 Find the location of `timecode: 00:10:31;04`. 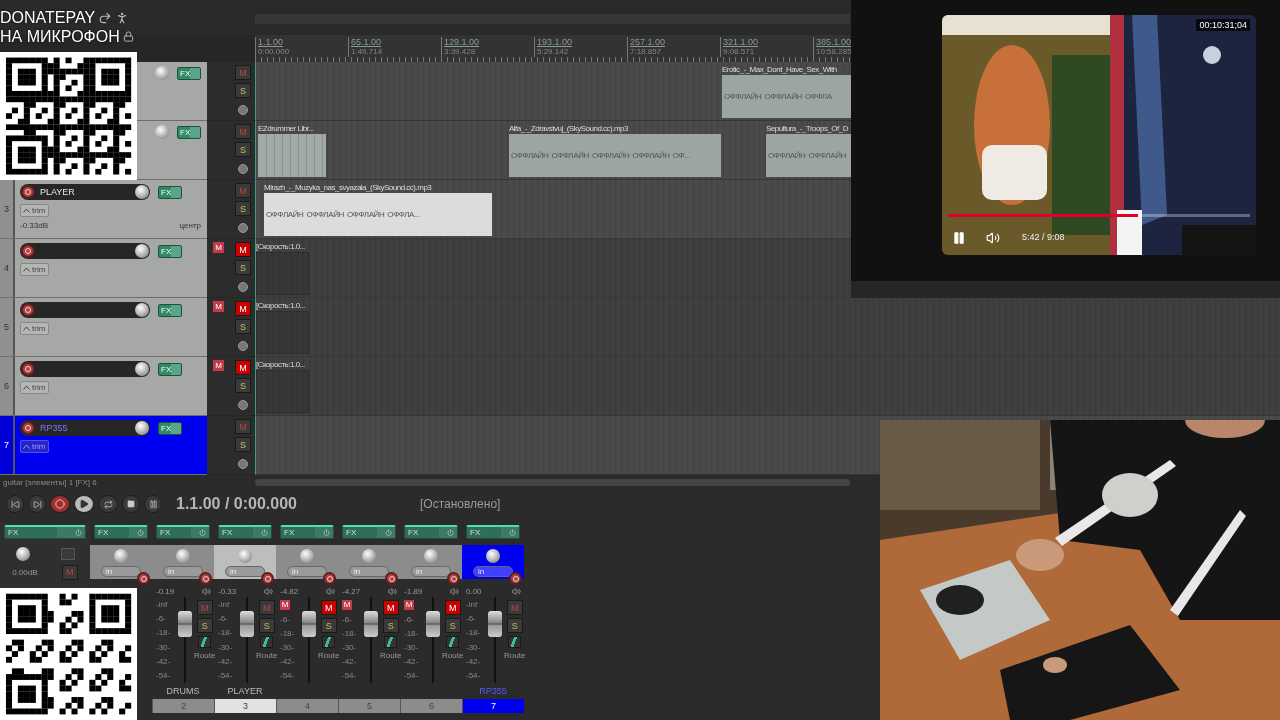

timecode: 00:10:31;04 is located at coordinates (1223, 25).